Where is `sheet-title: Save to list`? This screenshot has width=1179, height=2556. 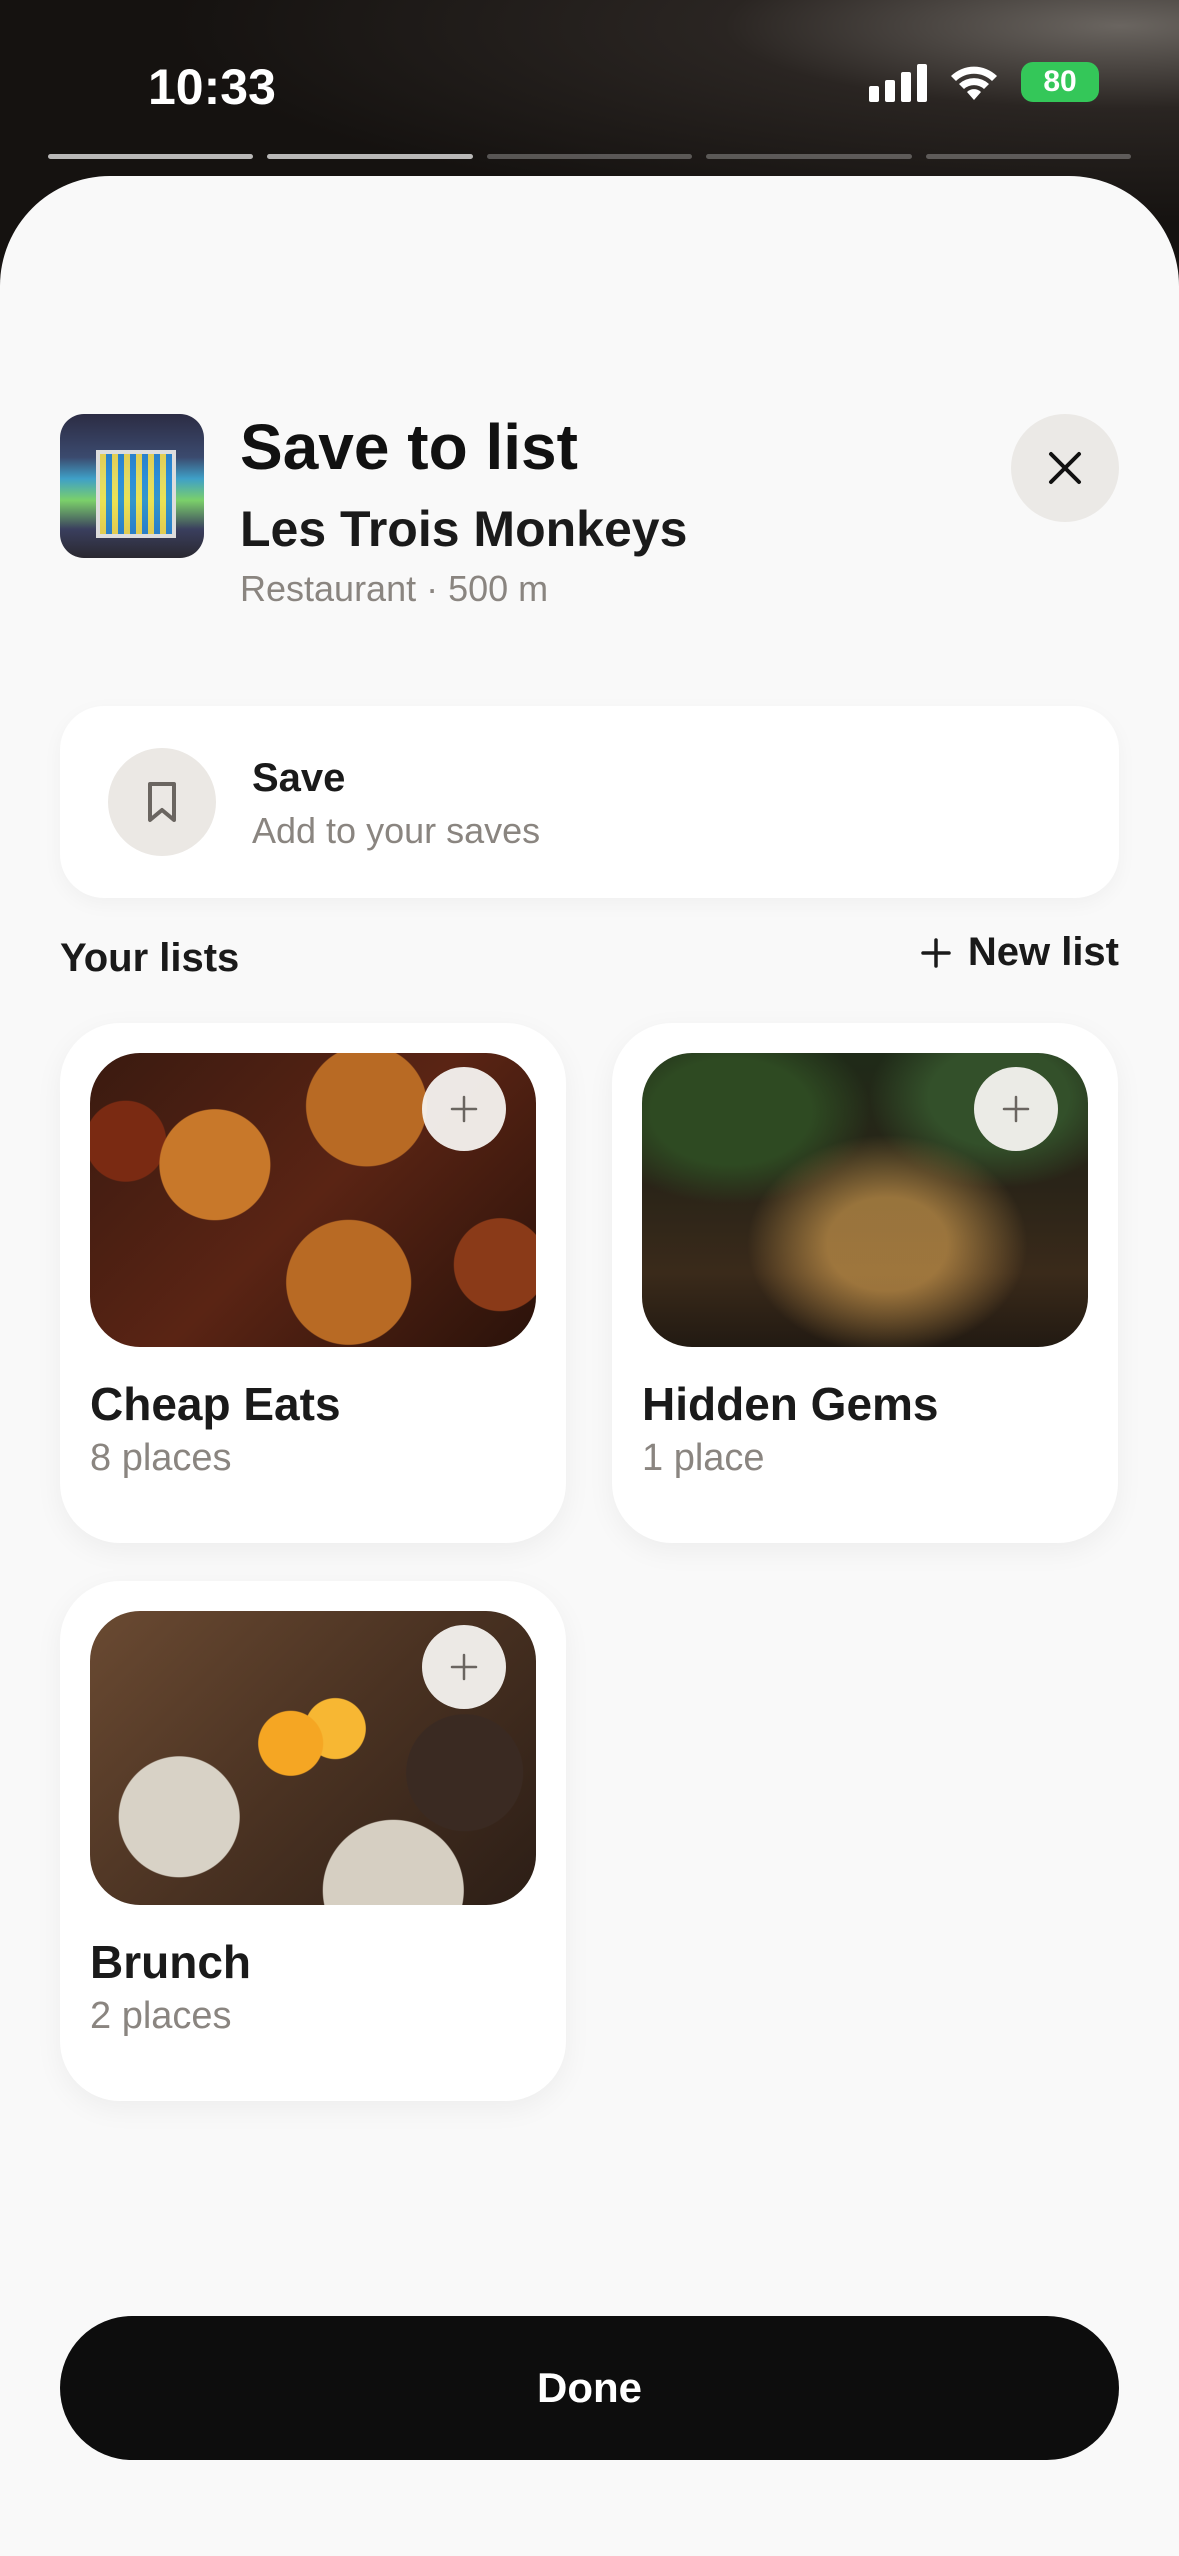
sheet-title: Save to list is located at coordinates (409, 447).